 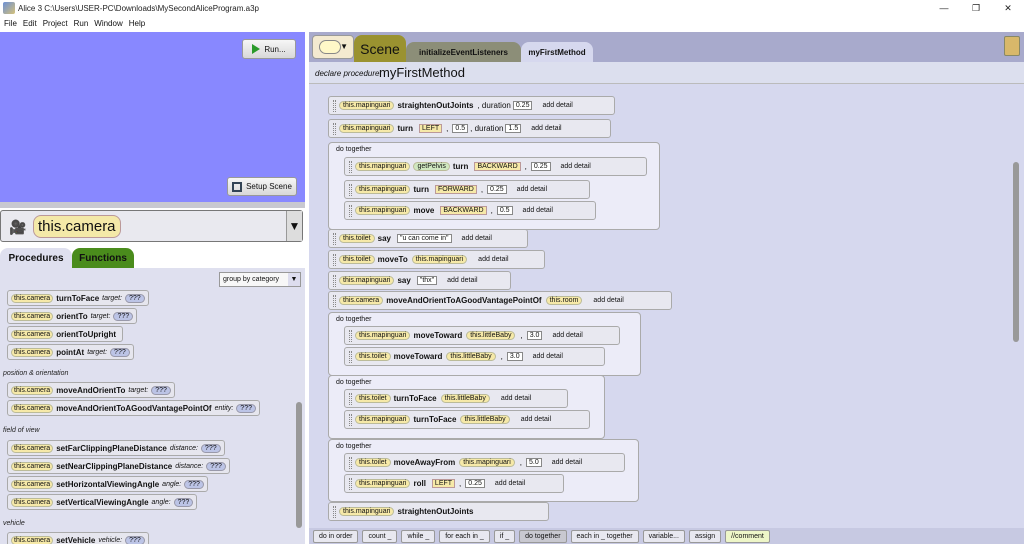 What do you see at coordinates (103, 258) in the screenshot?
I see `tab-functions: Functions` at bounding box center [103, 258].